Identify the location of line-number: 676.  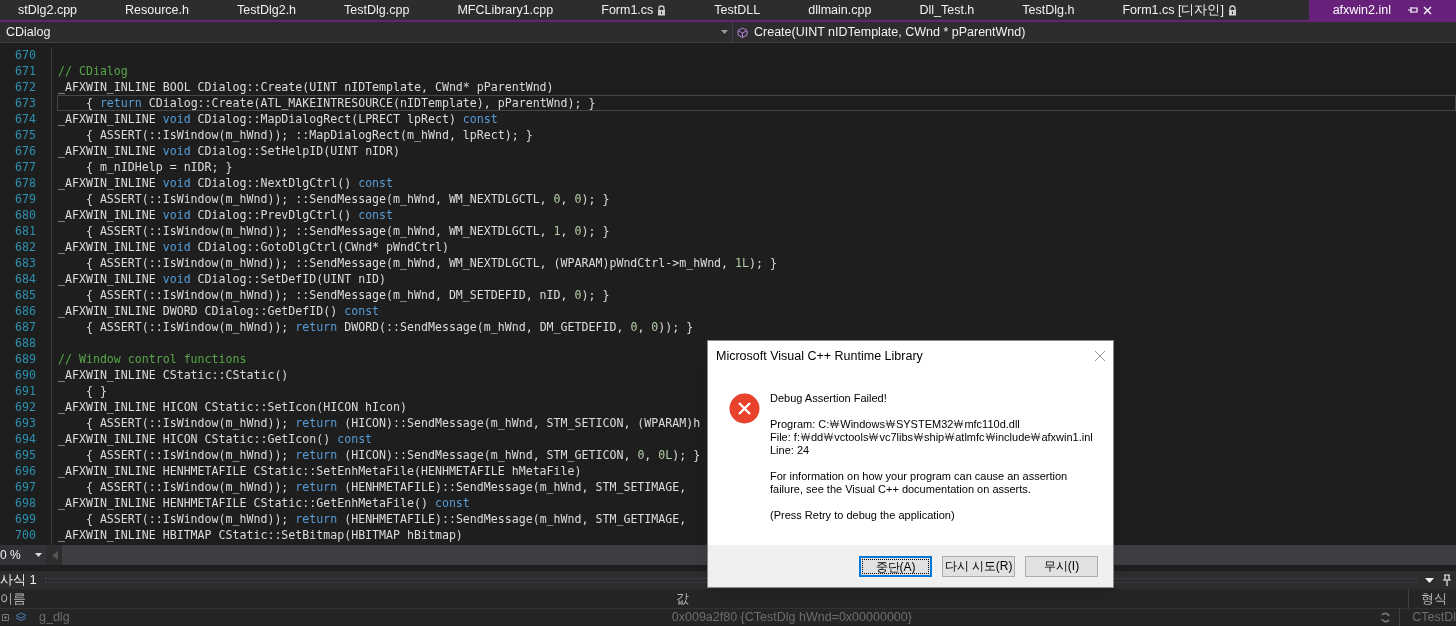
(25, 151).